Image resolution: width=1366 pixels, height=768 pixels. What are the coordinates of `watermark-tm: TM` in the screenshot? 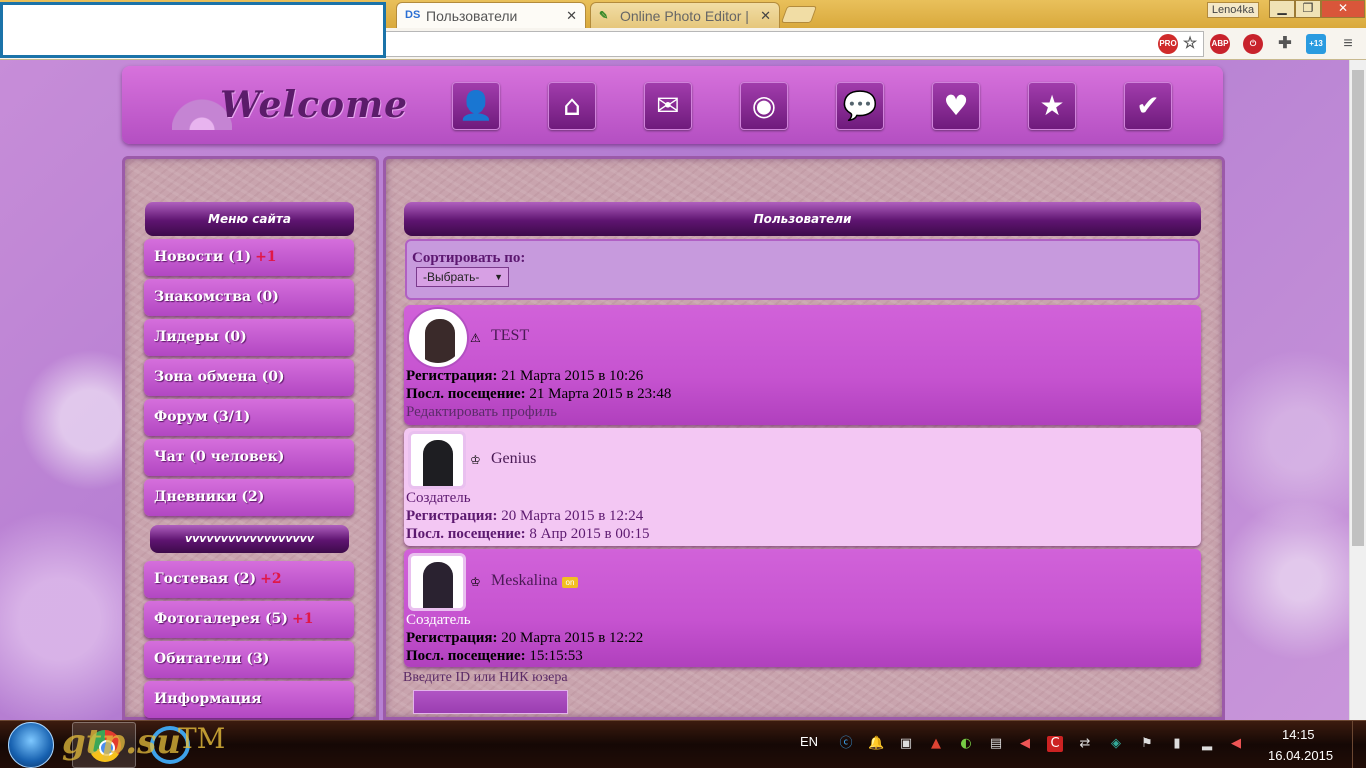 It's located at (202, 738).